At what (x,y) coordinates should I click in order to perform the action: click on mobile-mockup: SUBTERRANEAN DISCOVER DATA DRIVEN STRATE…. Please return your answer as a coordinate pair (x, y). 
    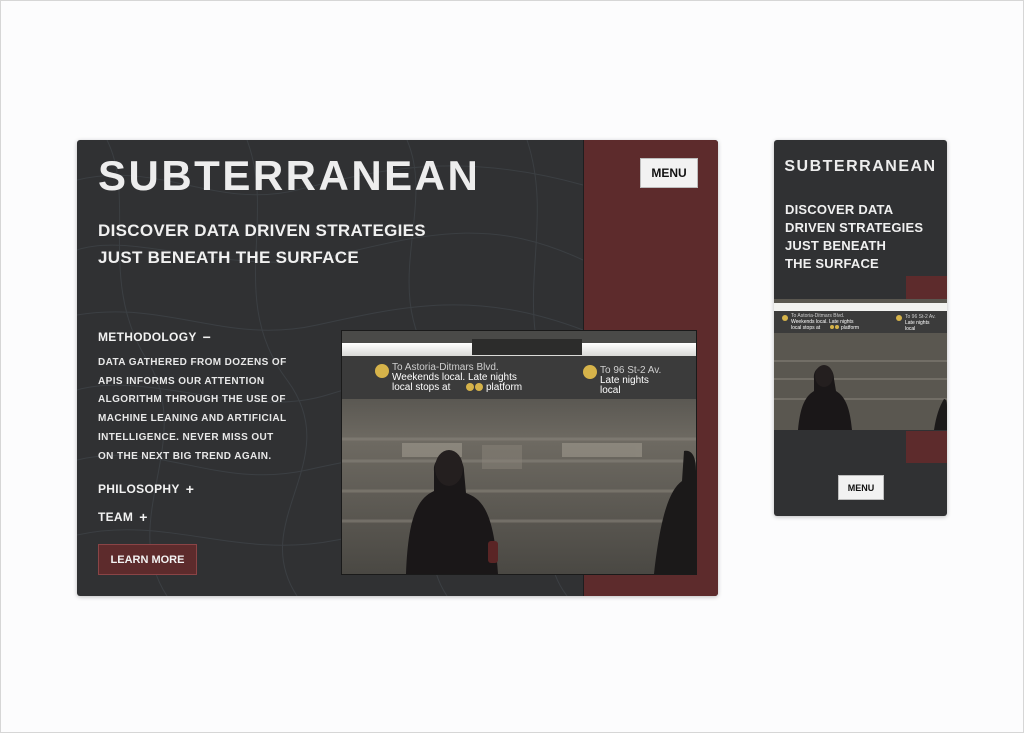
    Looking at the image, I should click on (860, 328).